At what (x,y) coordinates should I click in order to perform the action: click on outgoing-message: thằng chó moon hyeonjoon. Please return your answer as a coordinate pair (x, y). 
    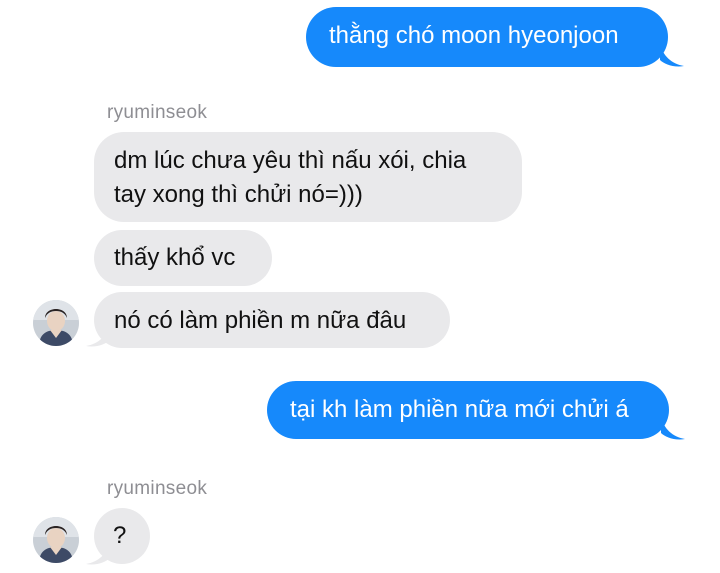
    Looking at the image, I should click on (487, 37).